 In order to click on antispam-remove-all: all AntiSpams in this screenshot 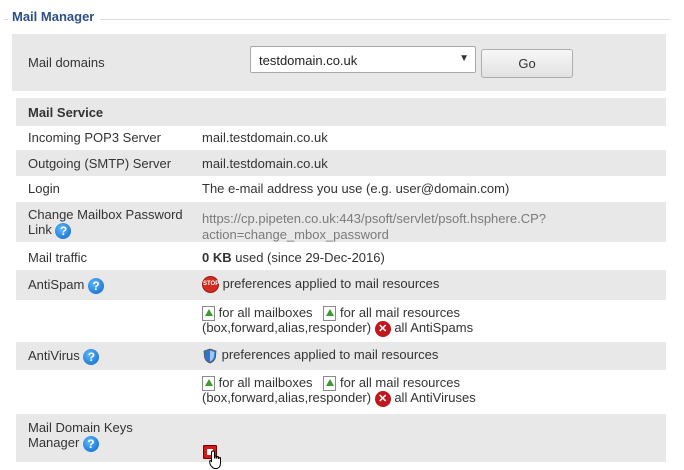, I will do `click(434, 327)`.